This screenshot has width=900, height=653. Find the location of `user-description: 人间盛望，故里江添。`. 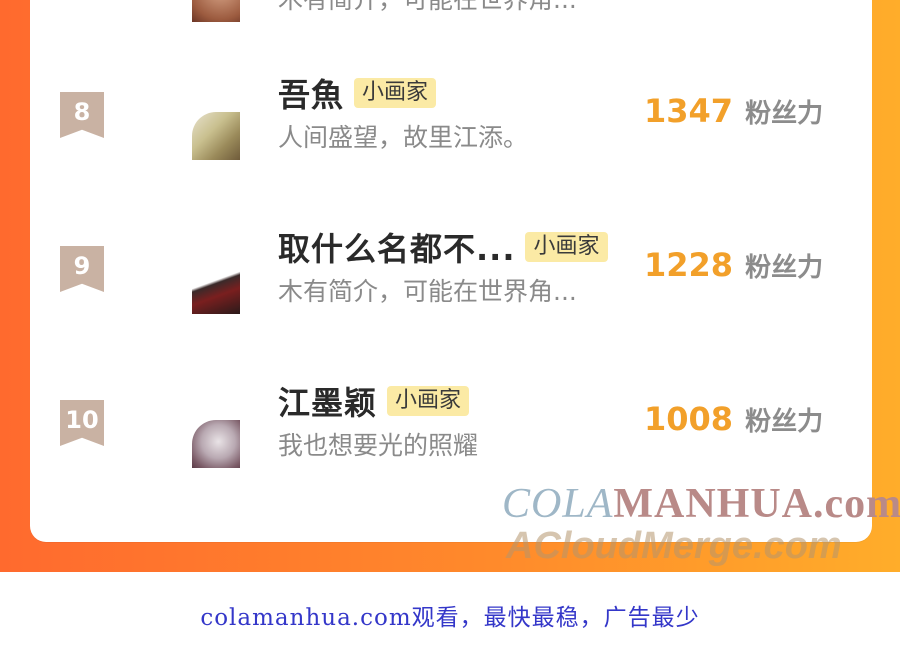

user-description: 人间盛望，故里江添。 is located at coordinates (403, 137).